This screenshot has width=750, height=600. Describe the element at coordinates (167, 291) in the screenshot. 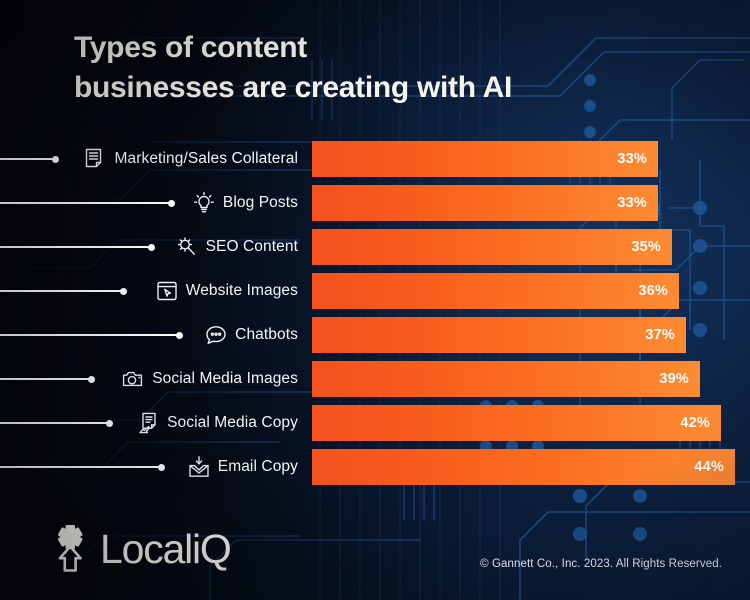

I see `browser-cursor-icon` at that location.